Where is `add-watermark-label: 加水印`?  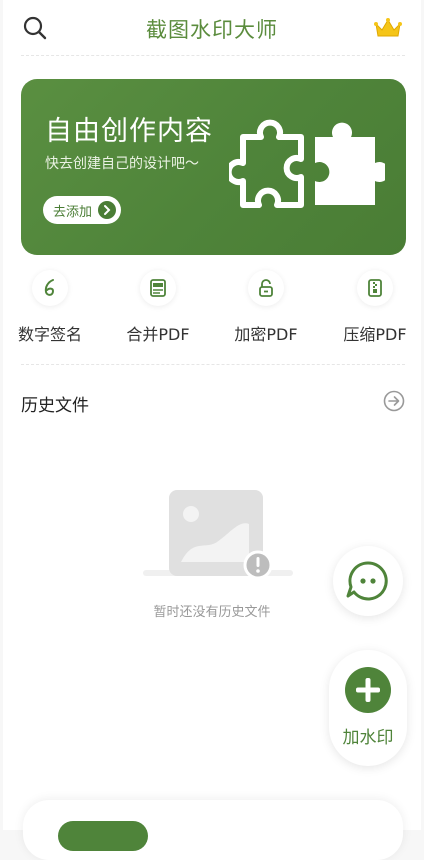 add-watermark-label: 加水印 is located at coordinates (368, 738).